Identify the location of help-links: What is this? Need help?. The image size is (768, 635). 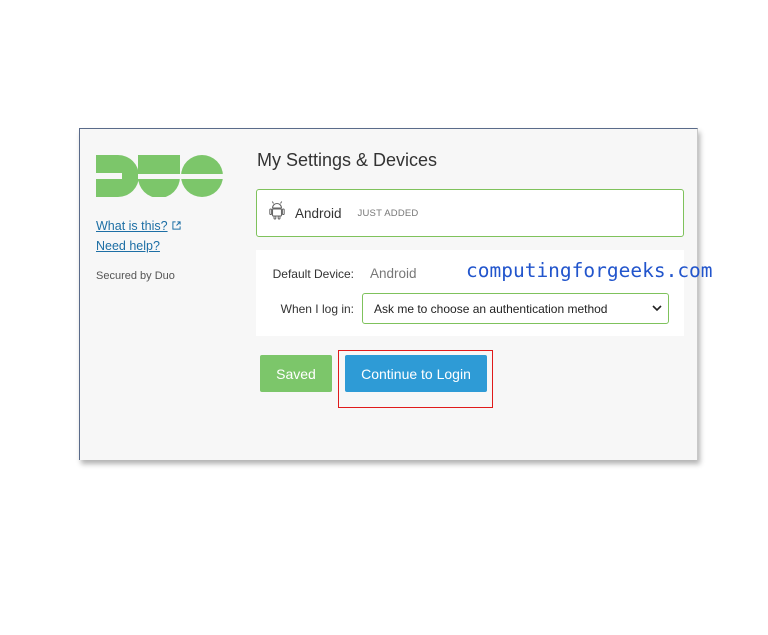
(166, 236).